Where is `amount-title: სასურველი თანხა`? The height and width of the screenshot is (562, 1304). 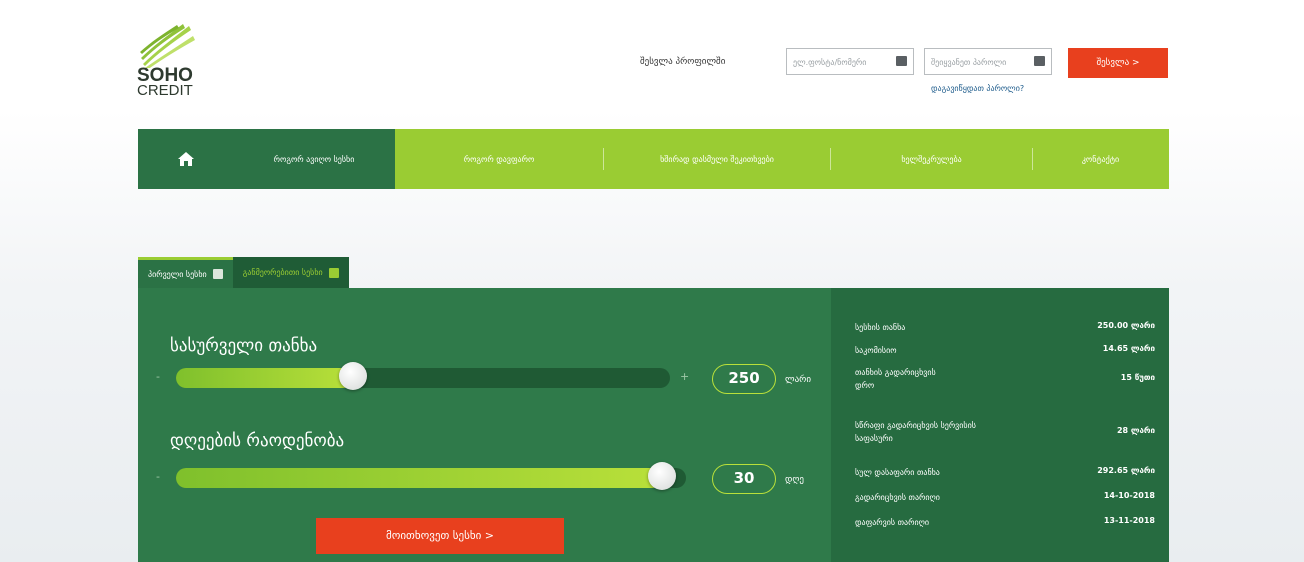 amount-title: სასურველი თანხა is located at coordinates (244, 346).